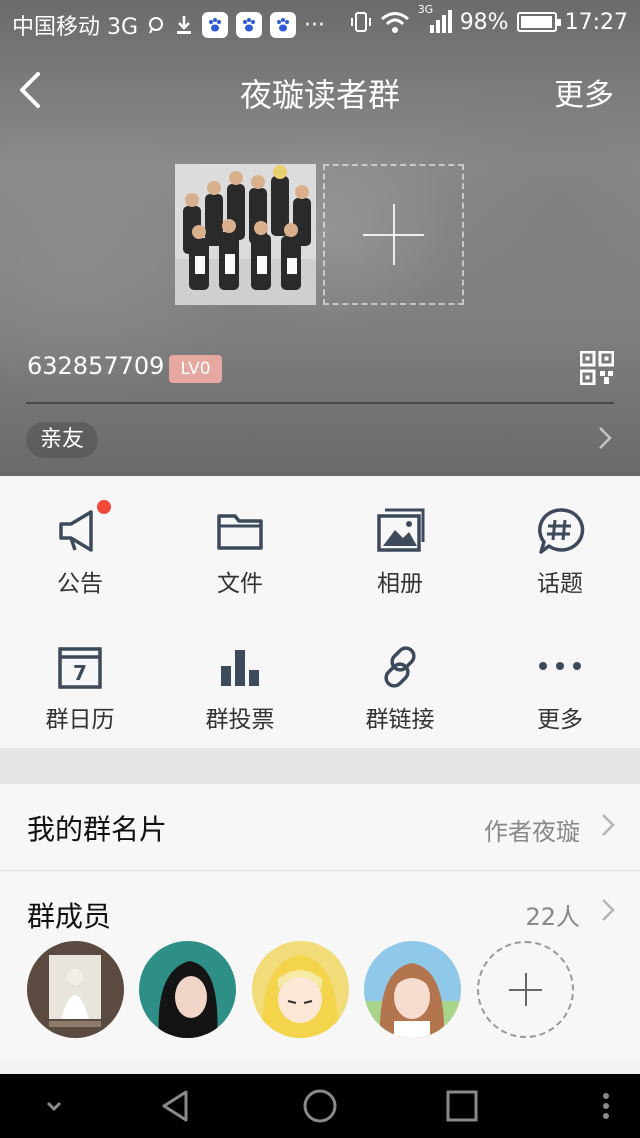 The height and width of the screenshot is (1138, 640). I want to click on wifi-icon, so click(394, 22).